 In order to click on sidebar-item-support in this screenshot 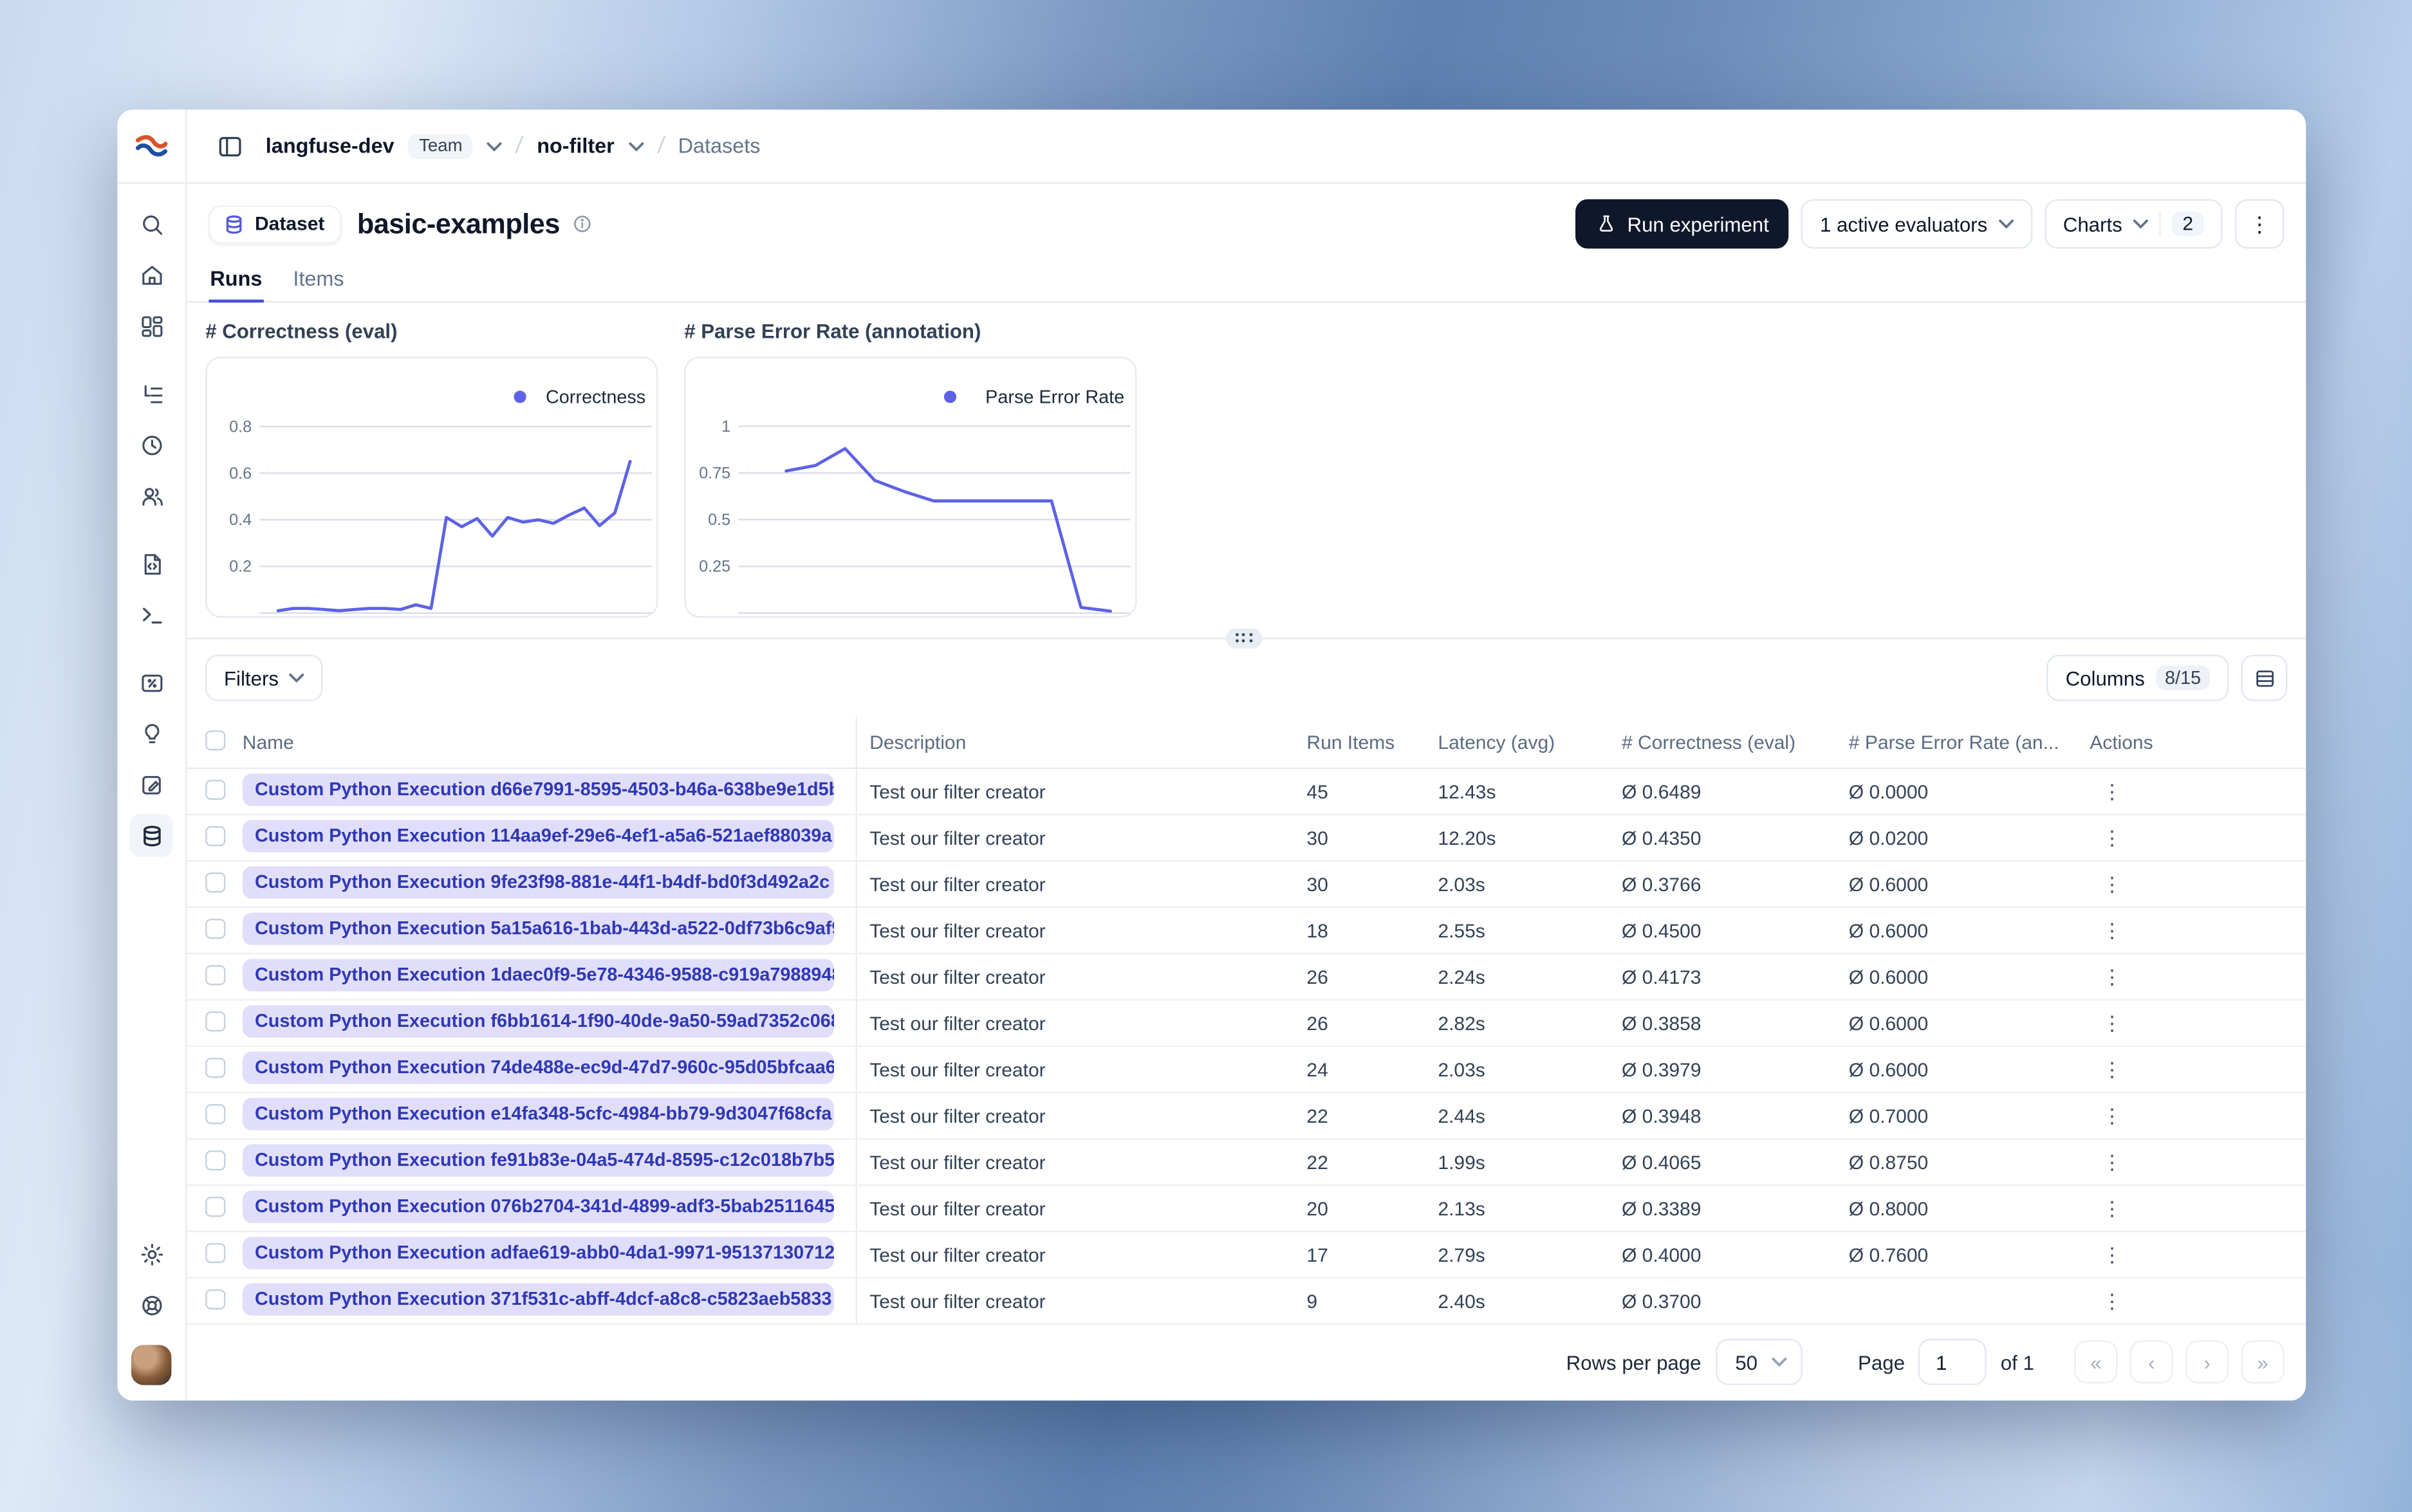, I will do `click(151, 1304)`.